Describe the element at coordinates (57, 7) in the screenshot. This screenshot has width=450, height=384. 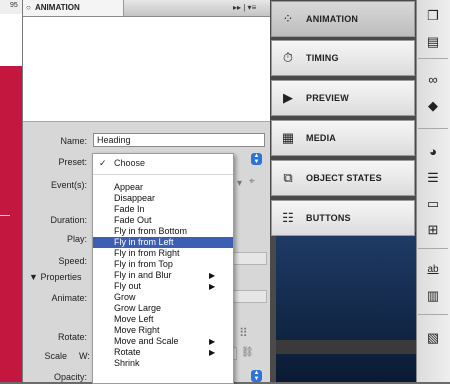
I see `tab-label: ANIMATION` at that location.